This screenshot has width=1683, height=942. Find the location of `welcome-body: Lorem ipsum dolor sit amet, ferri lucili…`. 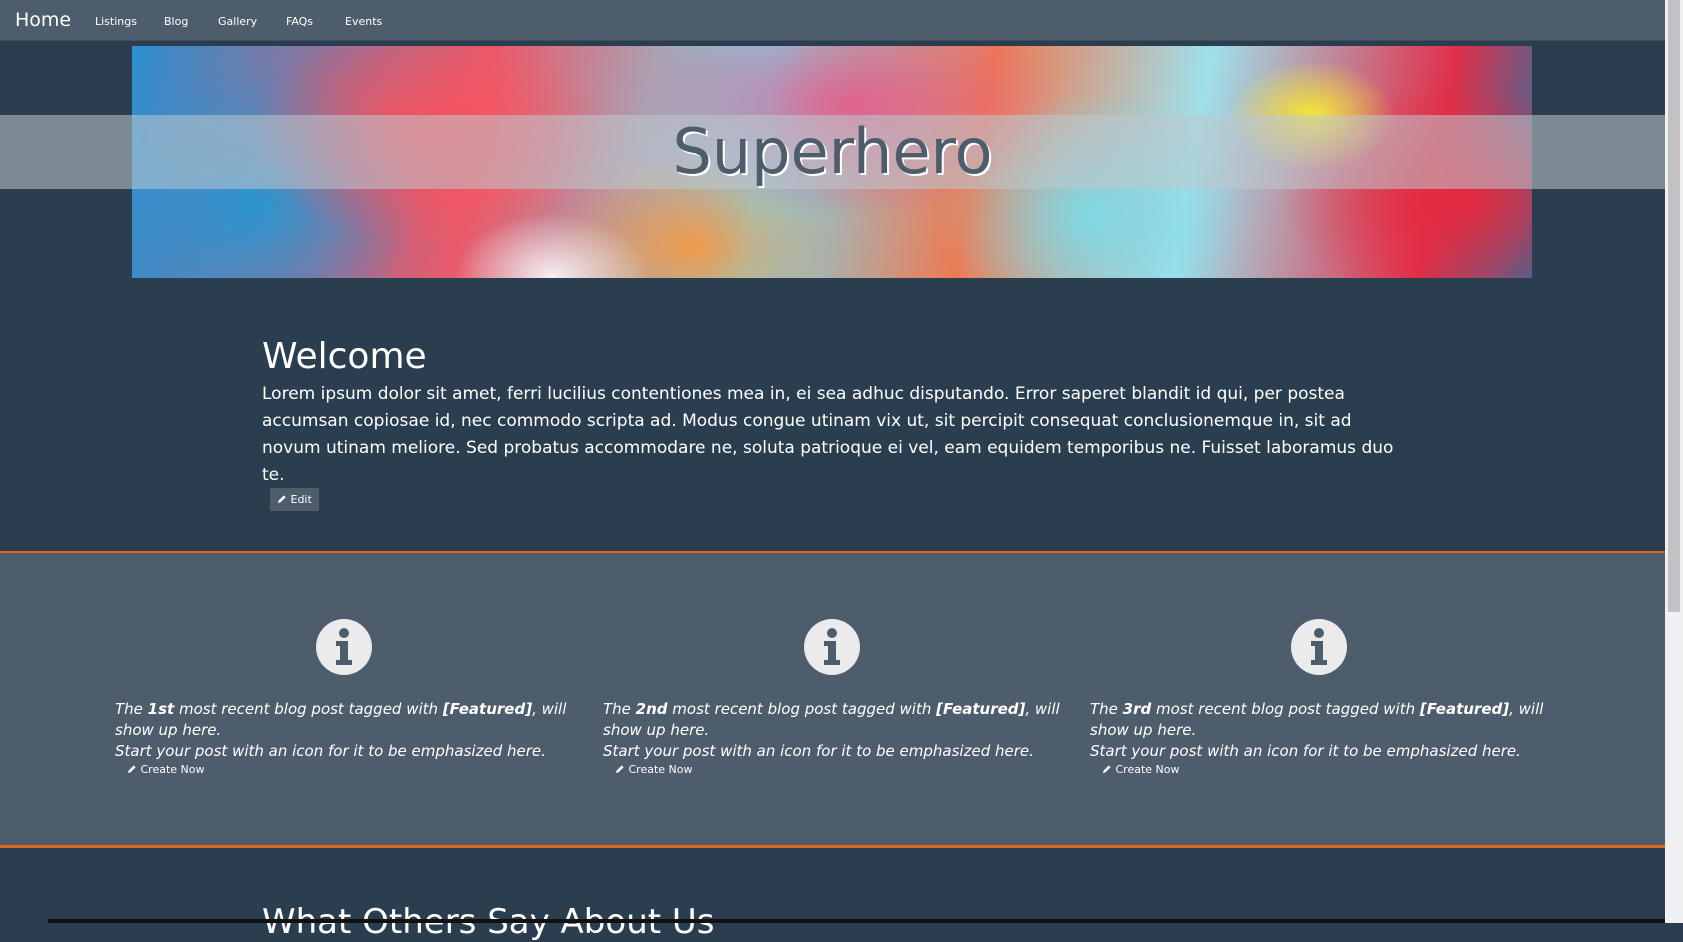

welcome-body: Lorem ipsum dolor sit amet, ferri lucili… is located at coordinates (828, 434).